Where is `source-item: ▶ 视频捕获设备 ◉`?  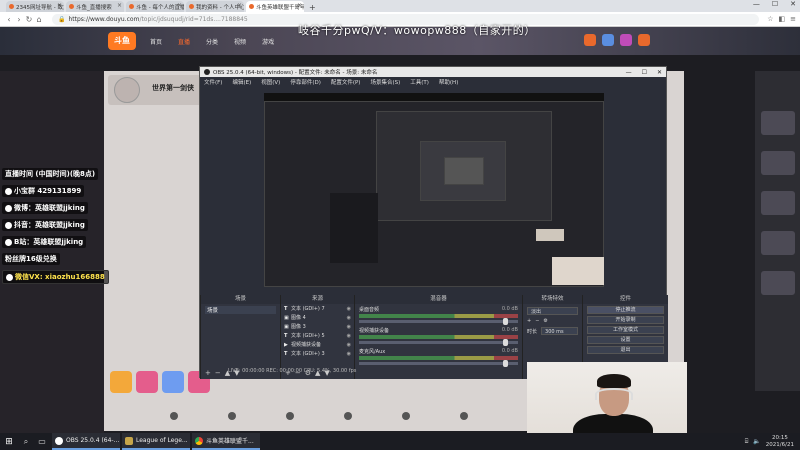
source-item: ▶ 视频捕获设备 ◉ is located at coordinates (317, 344).